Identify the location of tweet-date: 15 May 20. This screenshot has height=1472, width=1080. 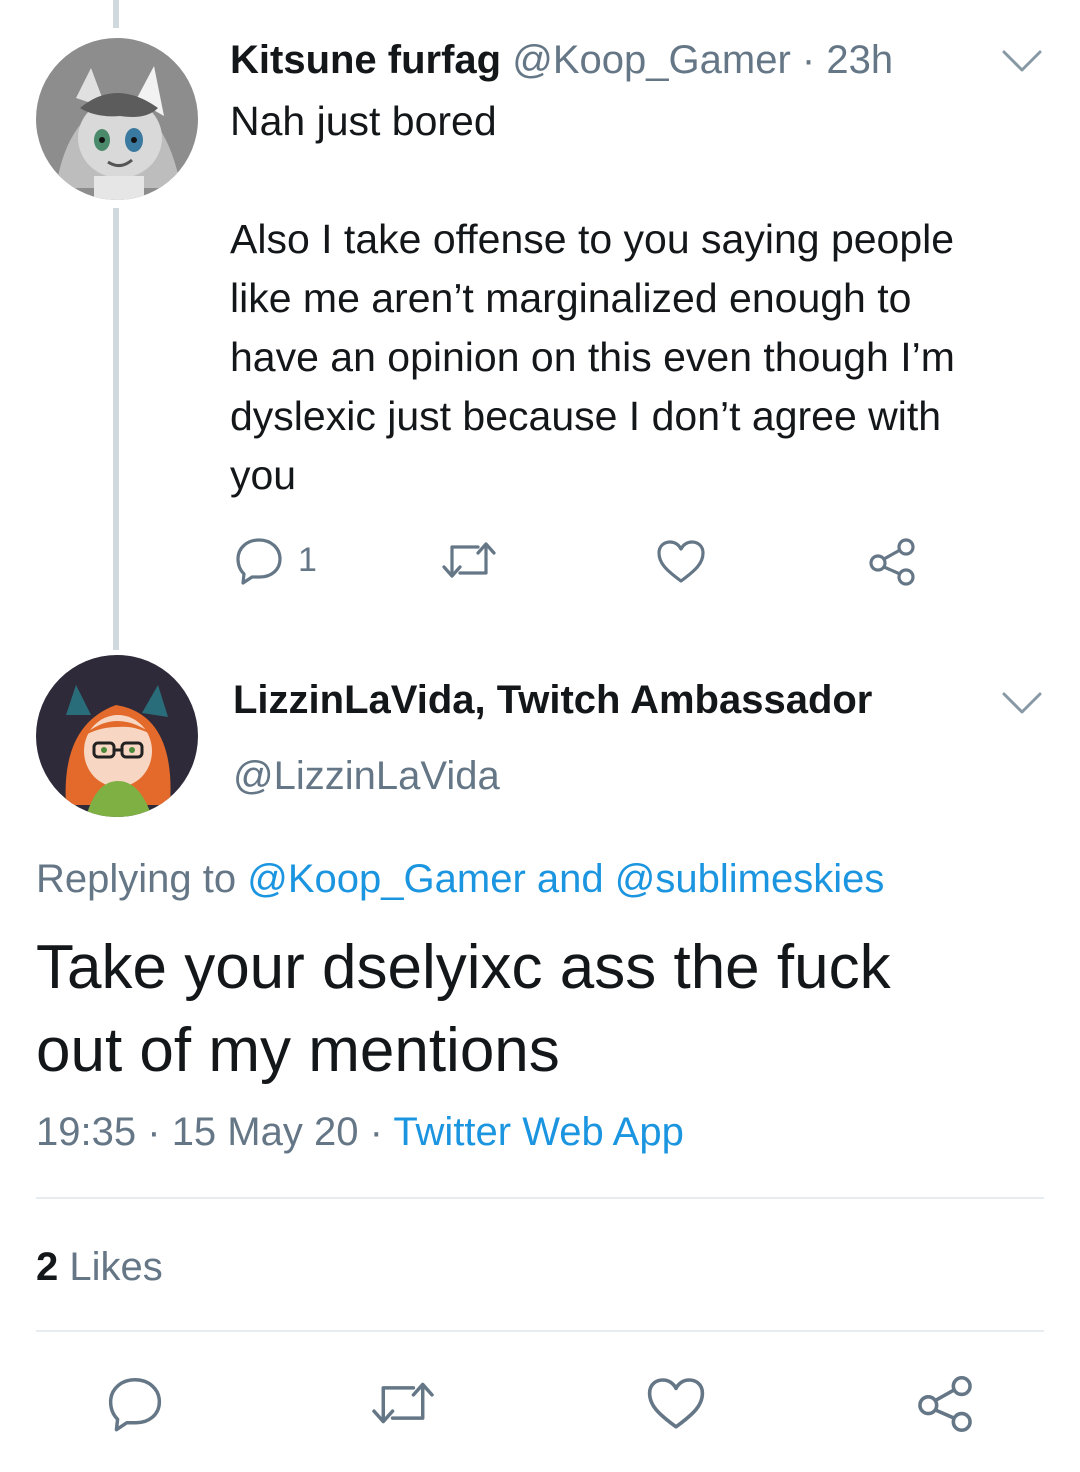
(265, 1132).